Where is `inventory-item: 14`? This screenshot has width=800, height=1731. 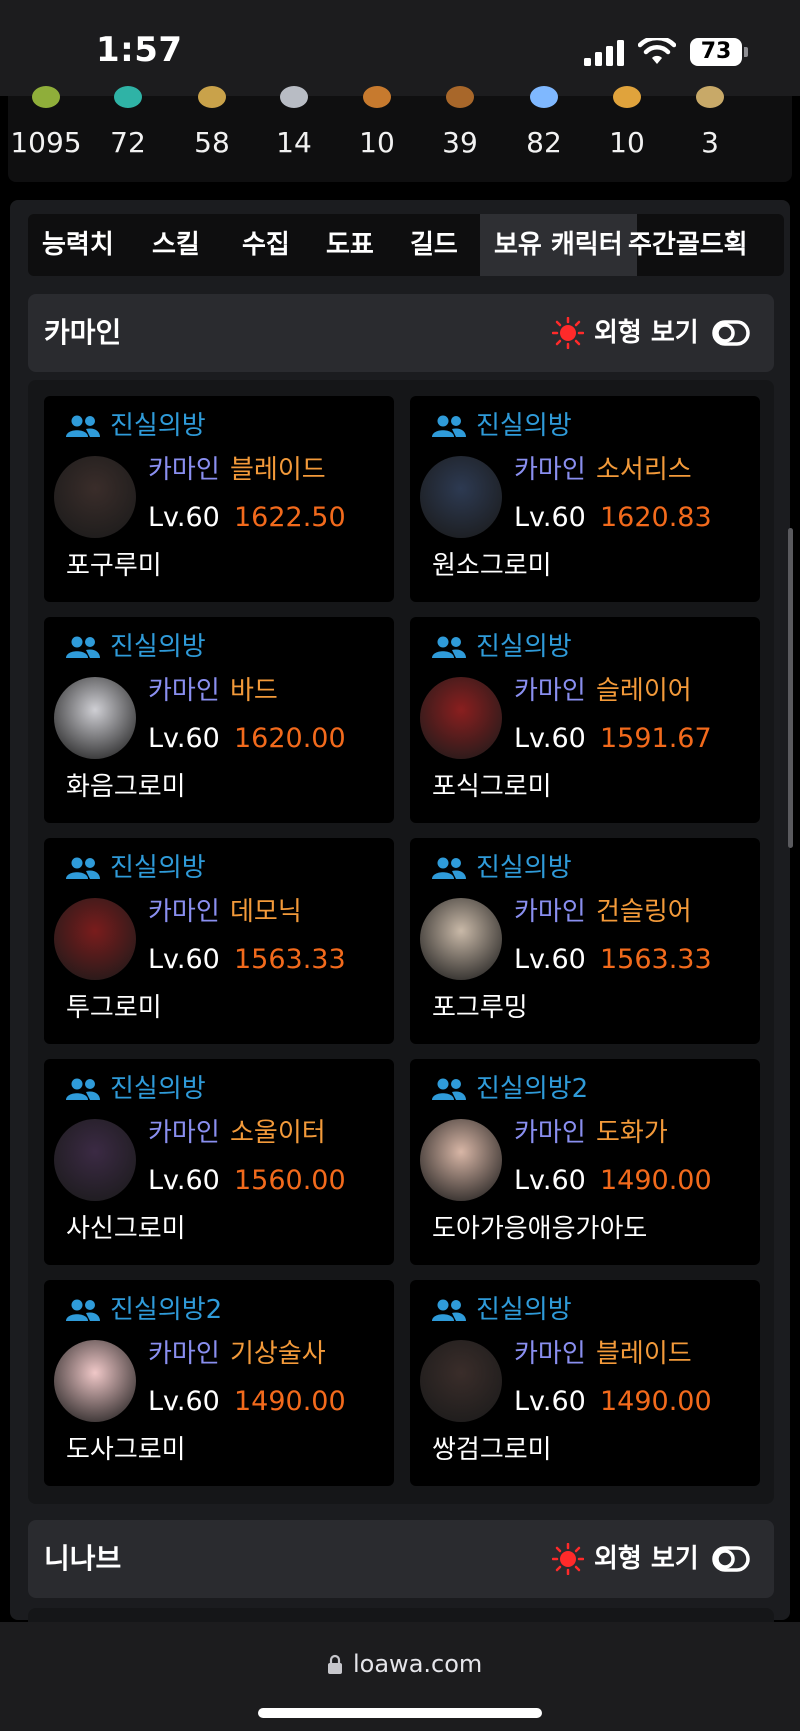
inventory-item: 14 is located at coordinates (294, 134).